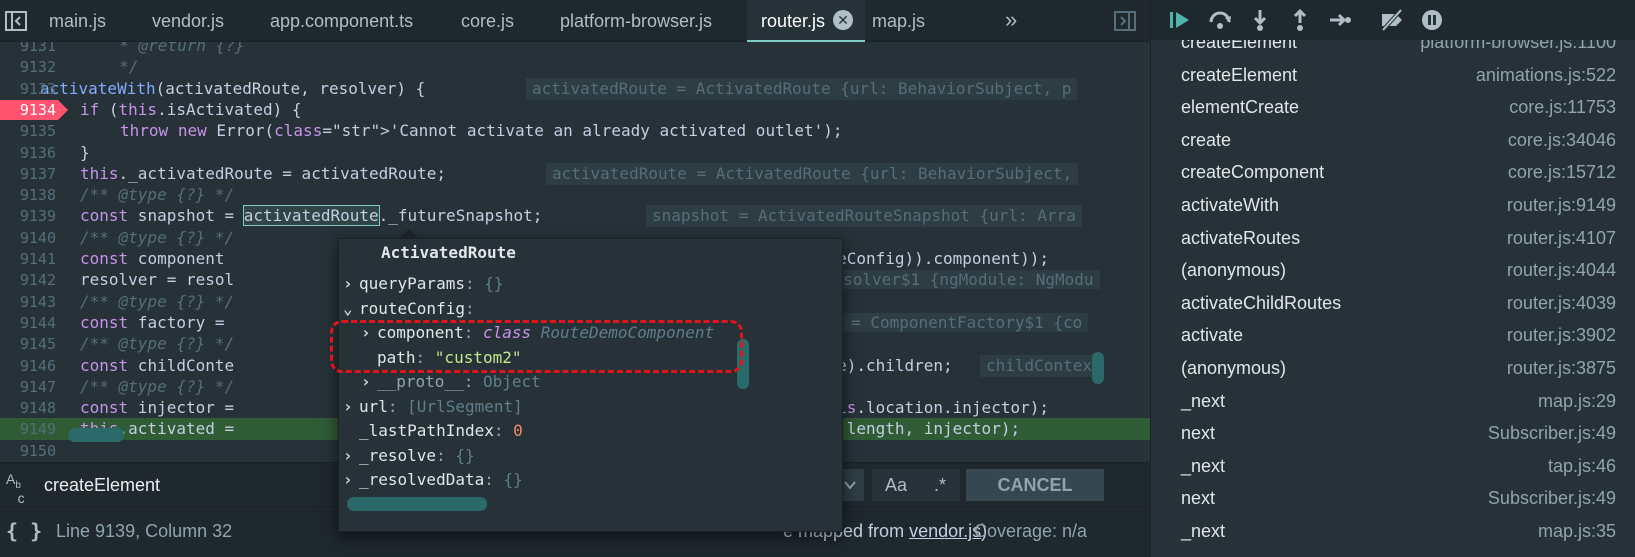 The image size is (1635, 557). What do you see at coordinates (351, 309) in the screenshot?
I see `chevron-down-icon: ⌄` at bounding box center [351, 309].